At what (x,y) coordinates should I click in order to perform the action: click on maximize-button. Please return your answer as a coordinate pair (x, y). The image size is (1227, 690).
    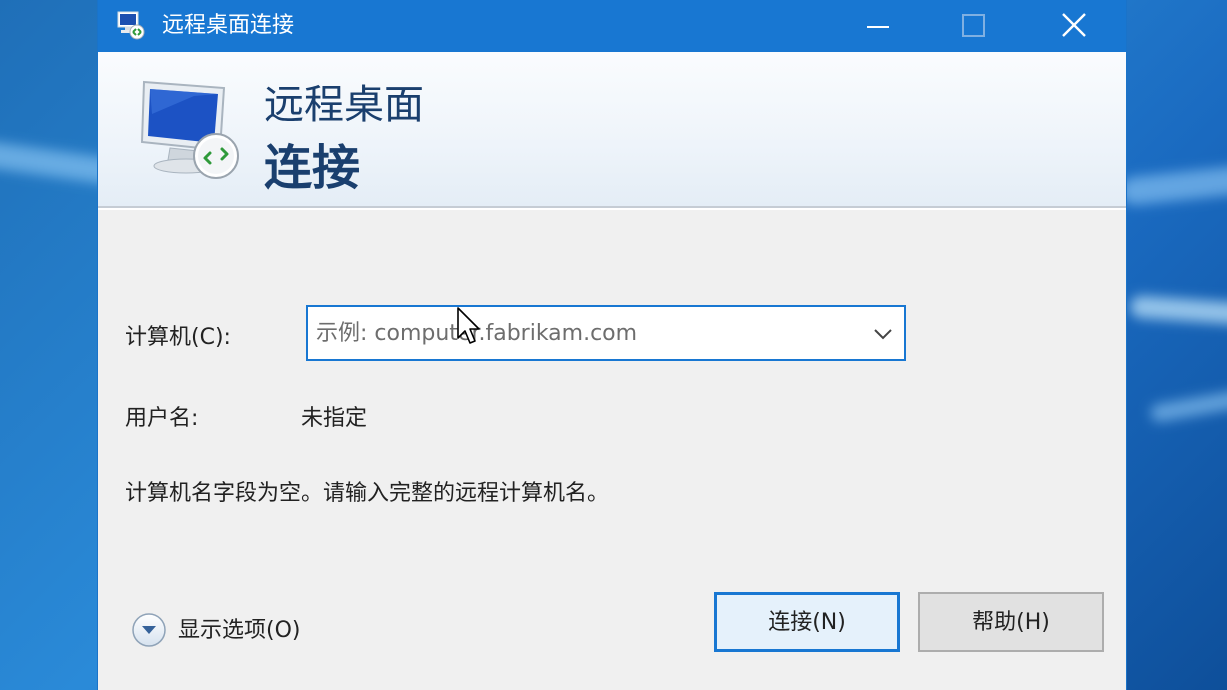
    Looking at the image, I should click on (974, 26).